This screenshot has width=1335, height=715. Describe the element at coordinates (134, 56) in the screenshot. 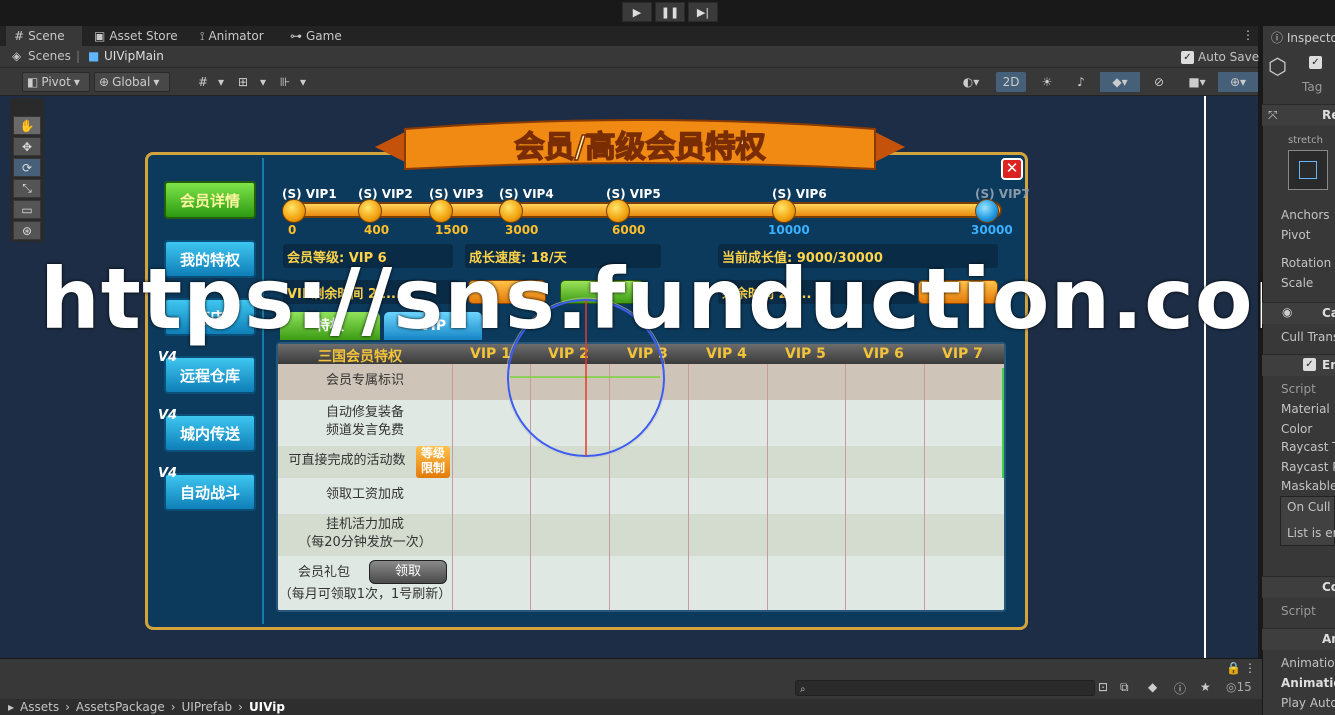

I see `current-prefab: UIVipMain` at that location.